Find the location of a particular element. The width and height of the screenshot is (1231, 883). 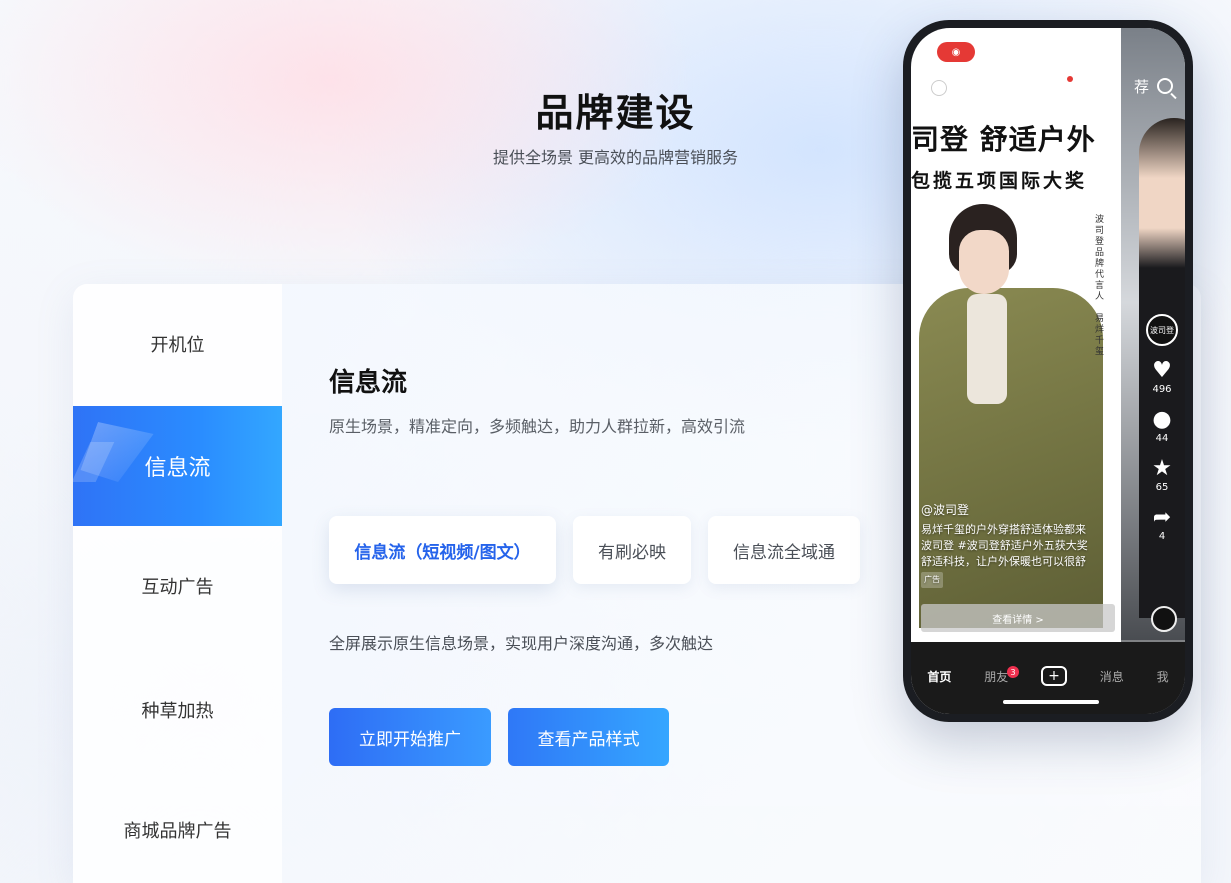

sidebar-item-mall-brand-ads: 商城品牌广告 is located at coordinates (177, 826).